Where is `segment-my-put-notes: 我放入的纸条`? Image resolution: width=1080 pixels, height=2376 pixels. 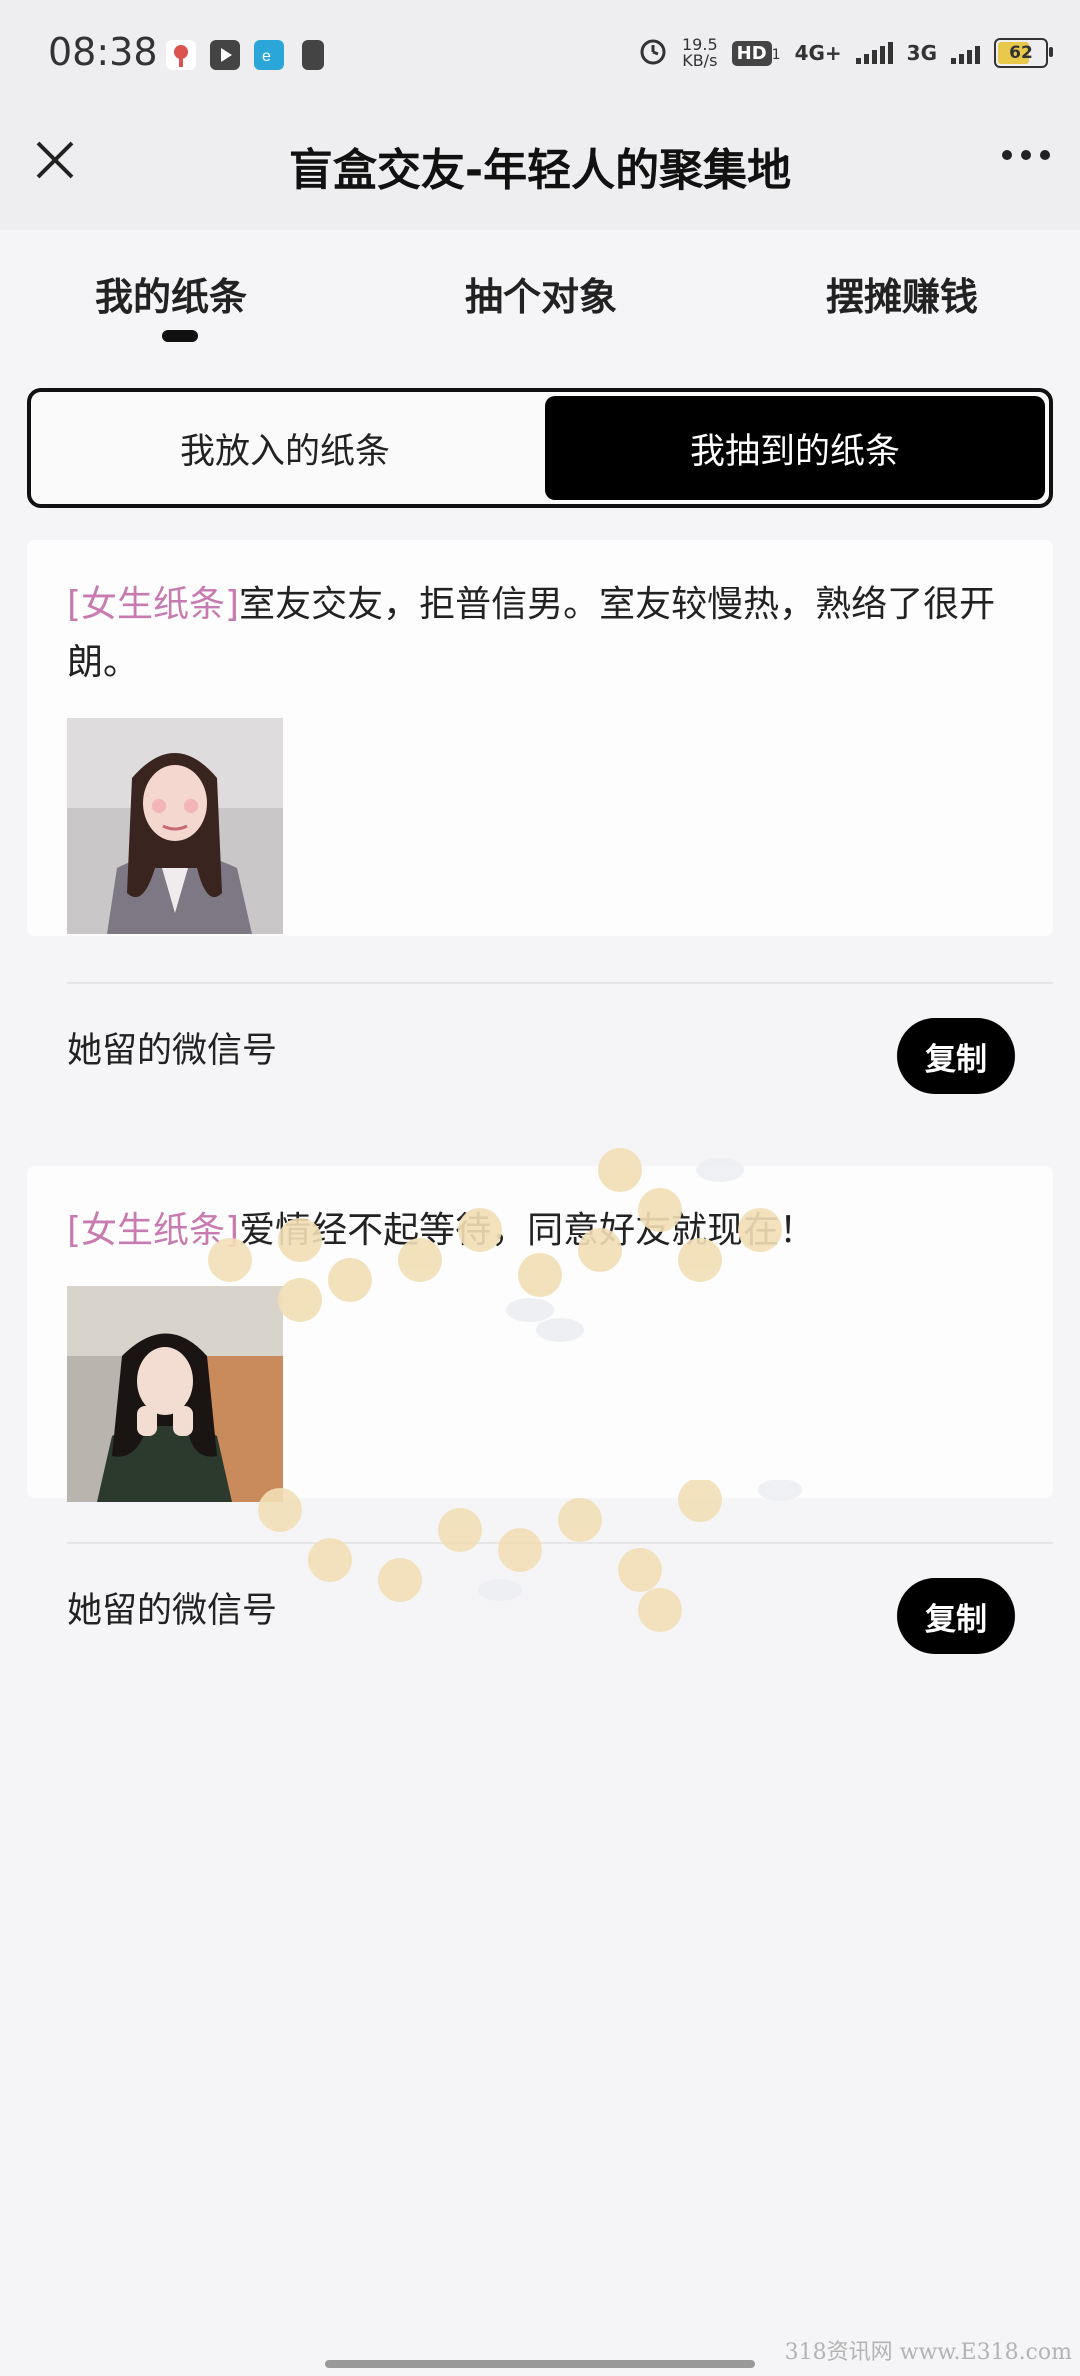
segment-my-put-notes: 我放入的纸条 is located at coordinates (285, 448).